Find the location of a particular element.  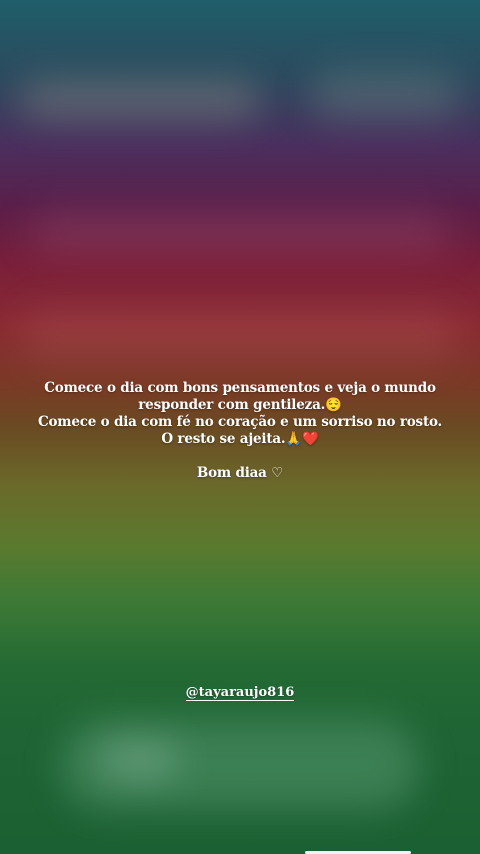

caption-line: responder com gentileza.😌 is located at coordinates (240, 405).